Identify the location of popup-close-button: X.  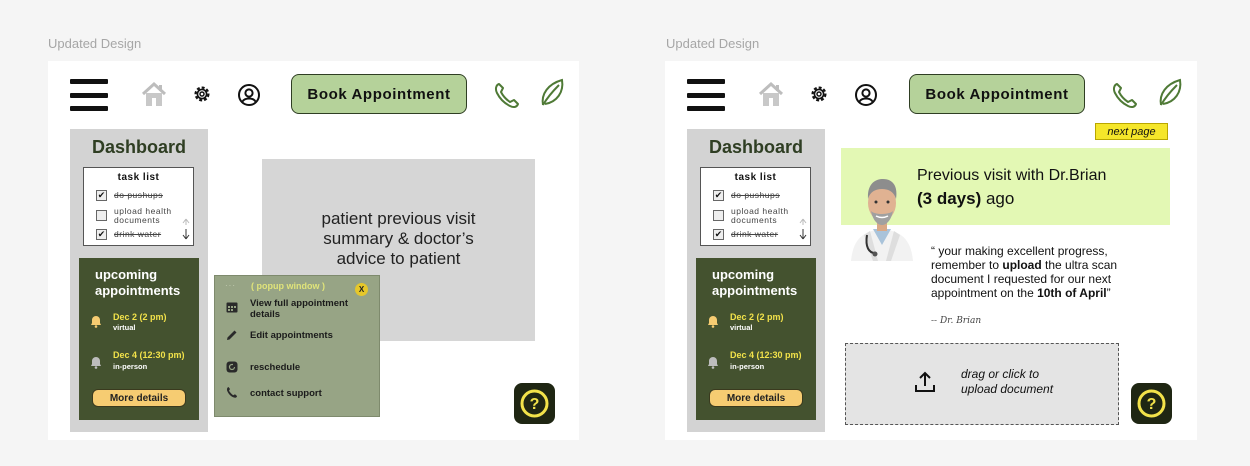
(361, 289).